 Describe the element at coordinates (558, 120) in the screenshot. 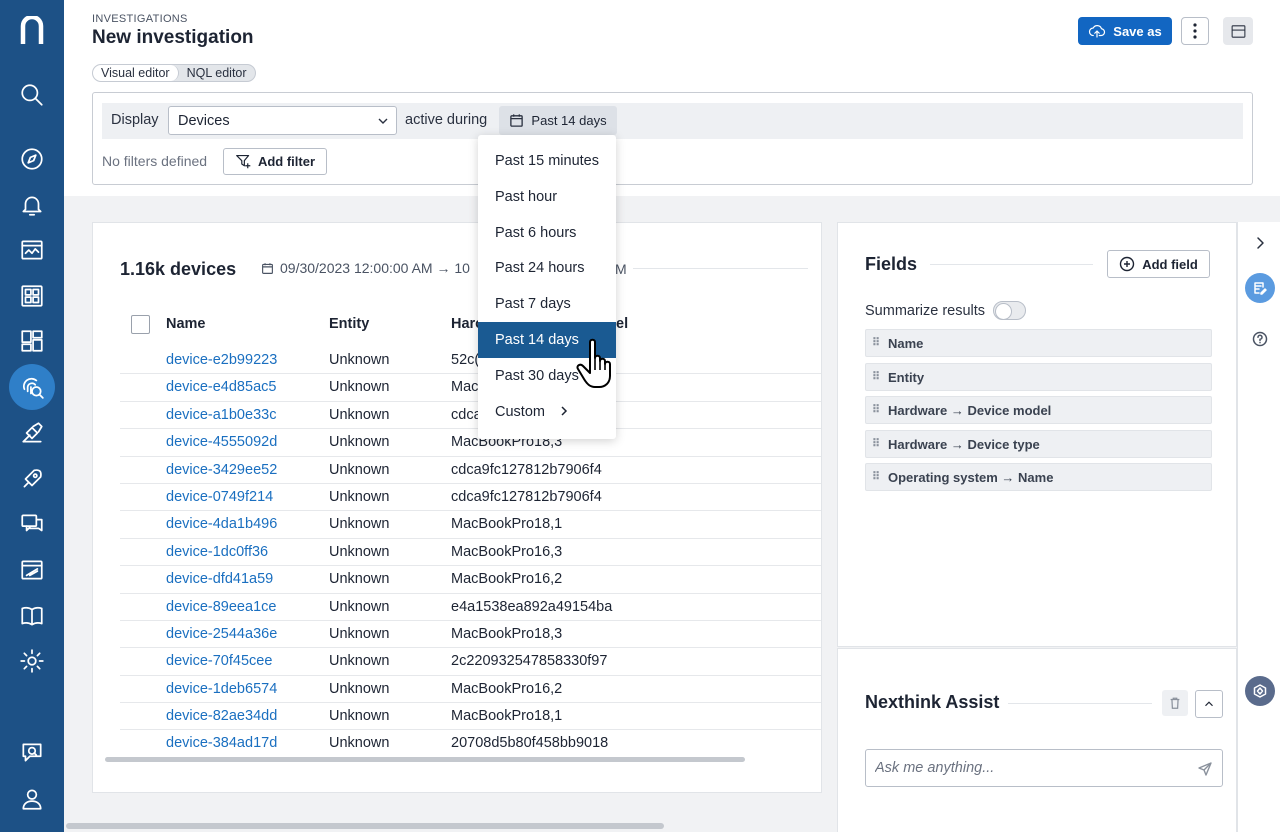

I see `timeframe-button: Past 14 days` at that location.